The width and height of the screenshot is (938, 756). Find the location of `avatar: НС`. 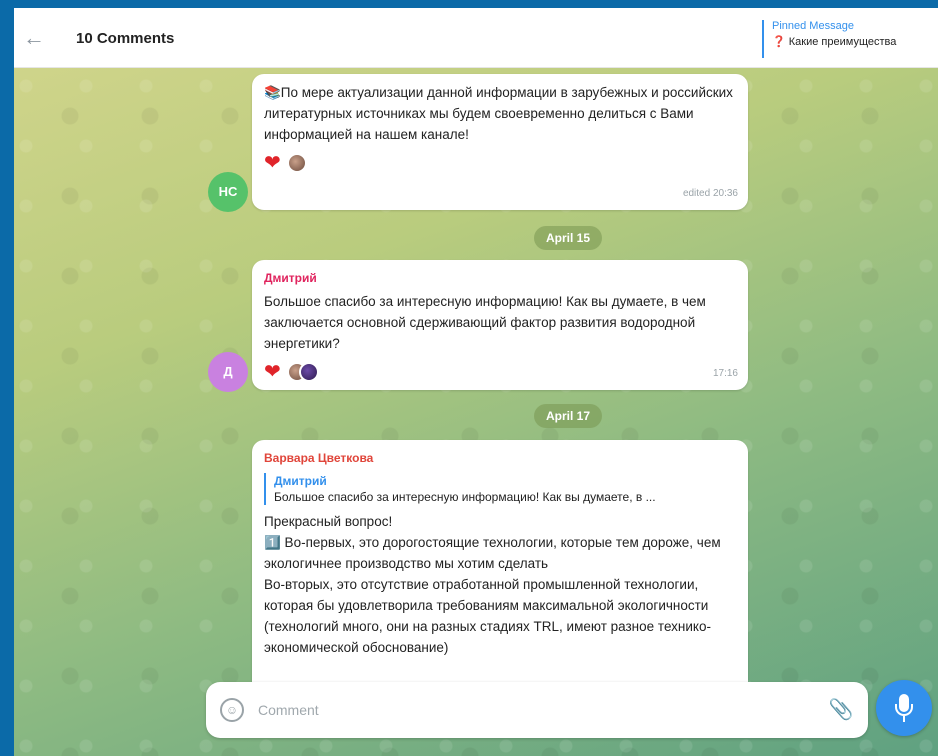

avatar: НС is located at coordinates (228, 192).